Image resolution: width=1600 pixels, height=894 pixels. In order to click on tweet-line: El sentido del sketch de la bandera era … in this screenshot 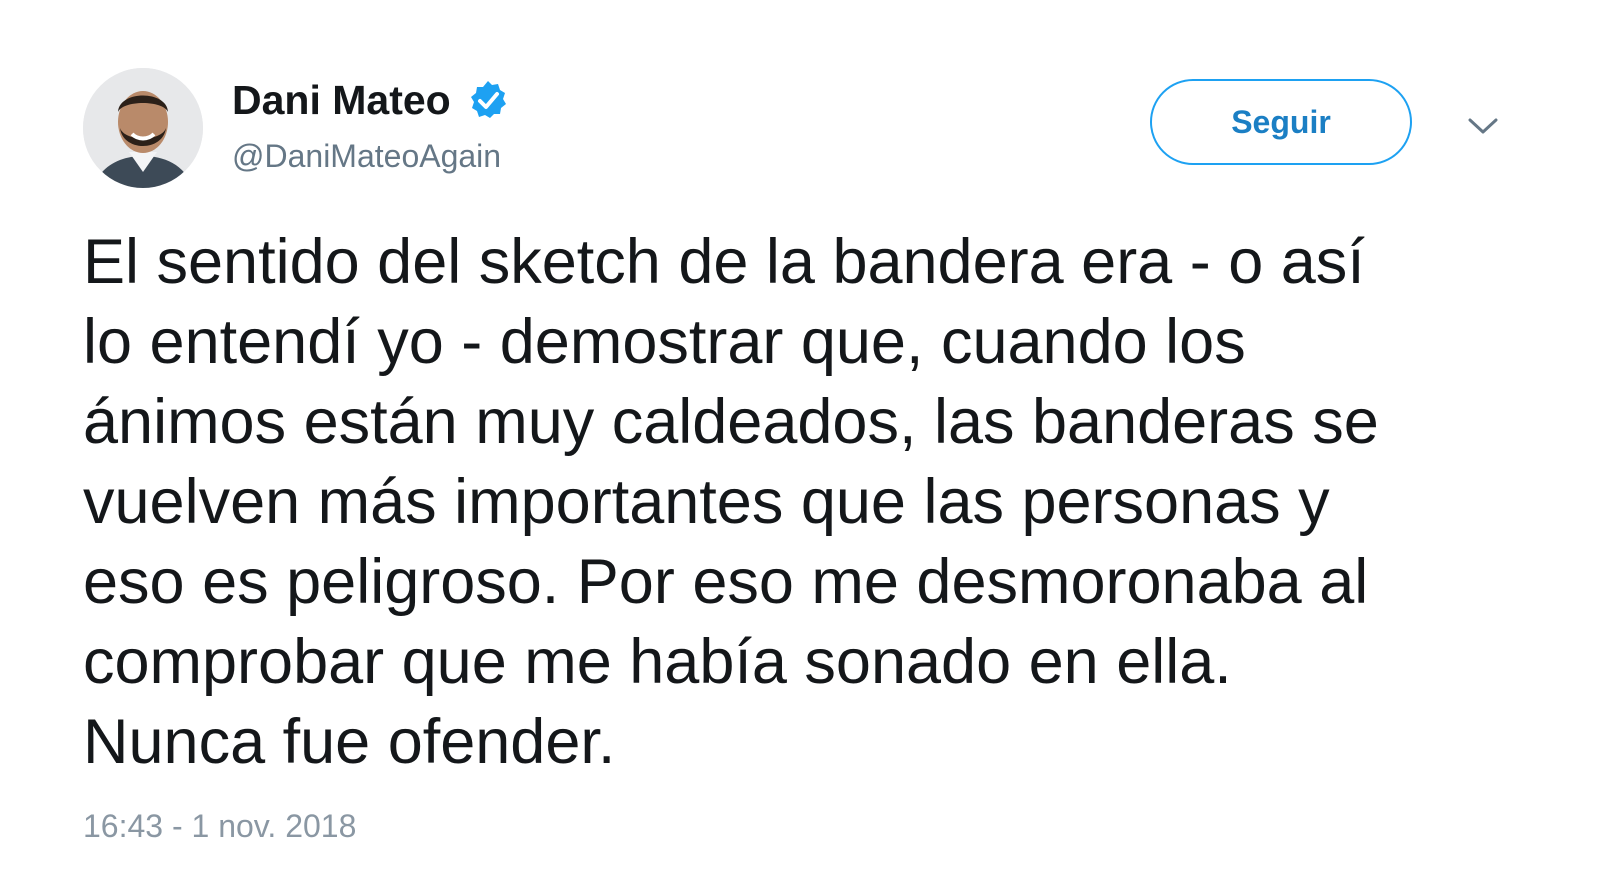, I will do `click(724, 262)`.